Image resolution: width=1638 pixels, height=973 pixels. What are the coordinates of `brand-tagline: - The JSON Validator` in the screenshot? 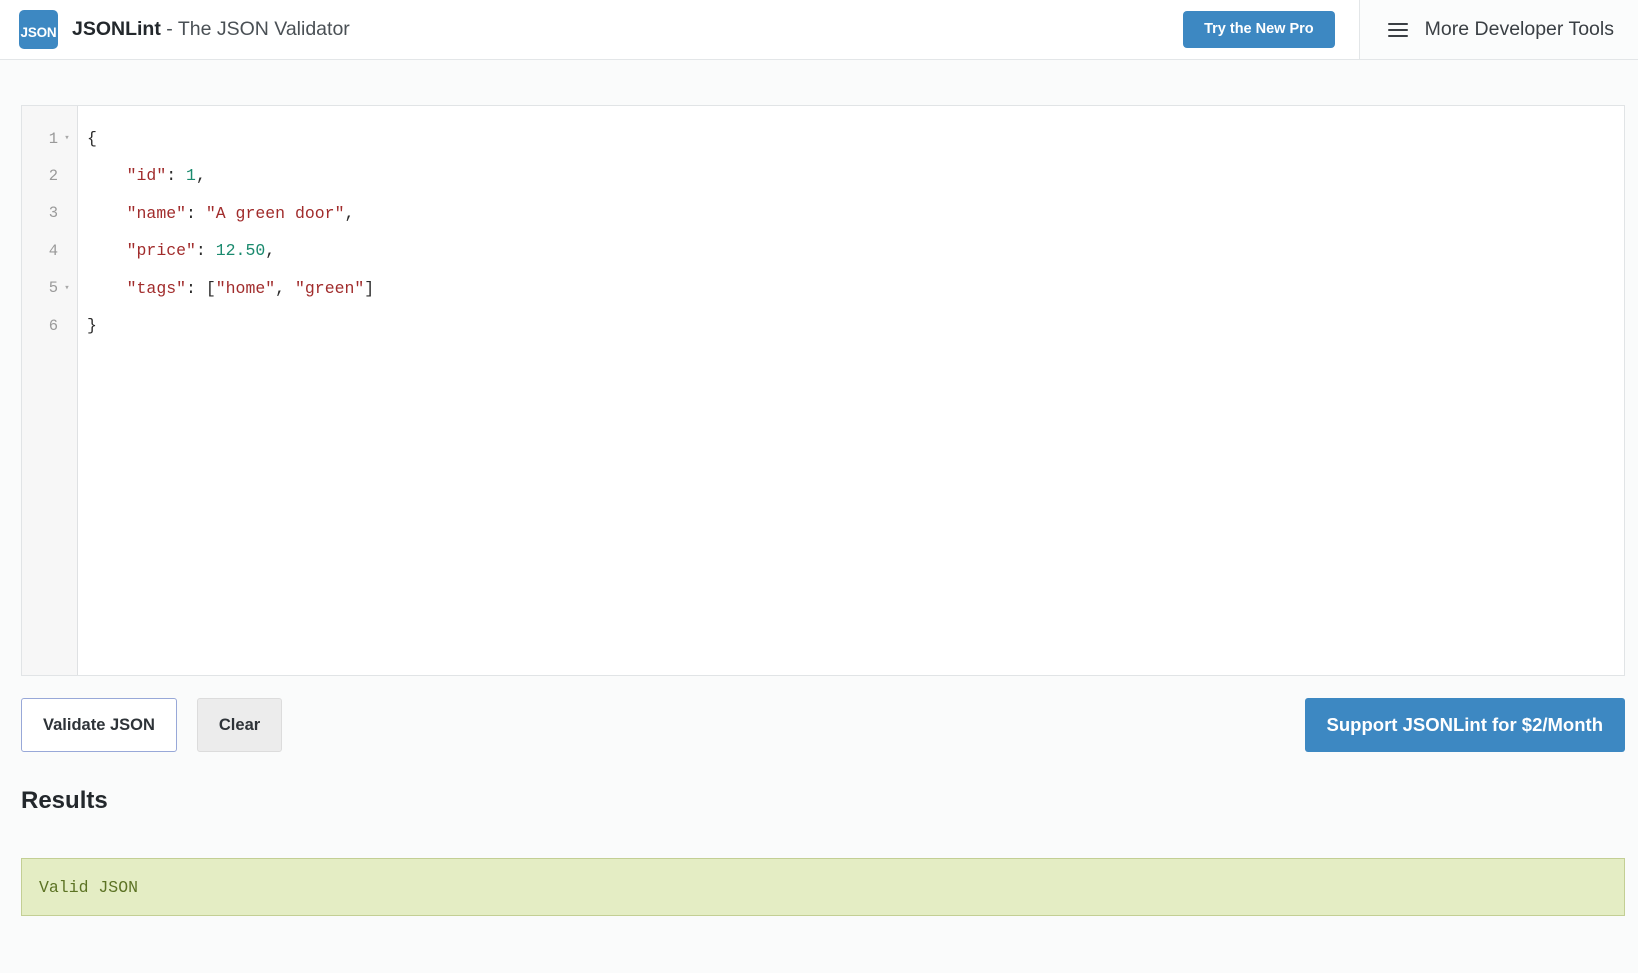 It's located at (255, 29).